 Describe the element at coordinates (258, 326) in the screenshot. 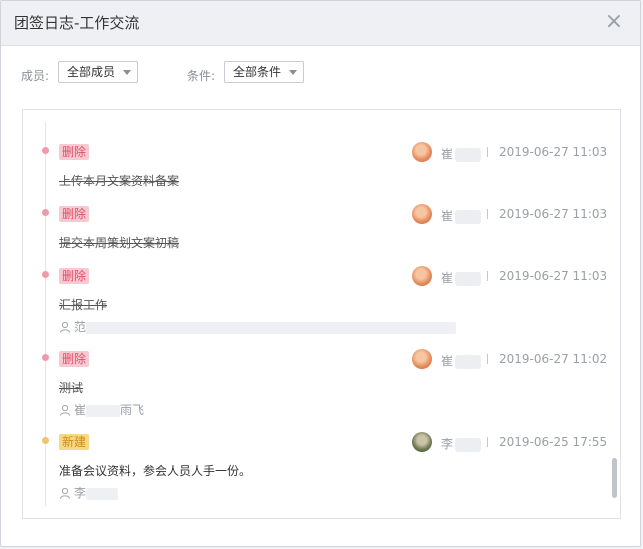

I see `member-list: 范` at that location.